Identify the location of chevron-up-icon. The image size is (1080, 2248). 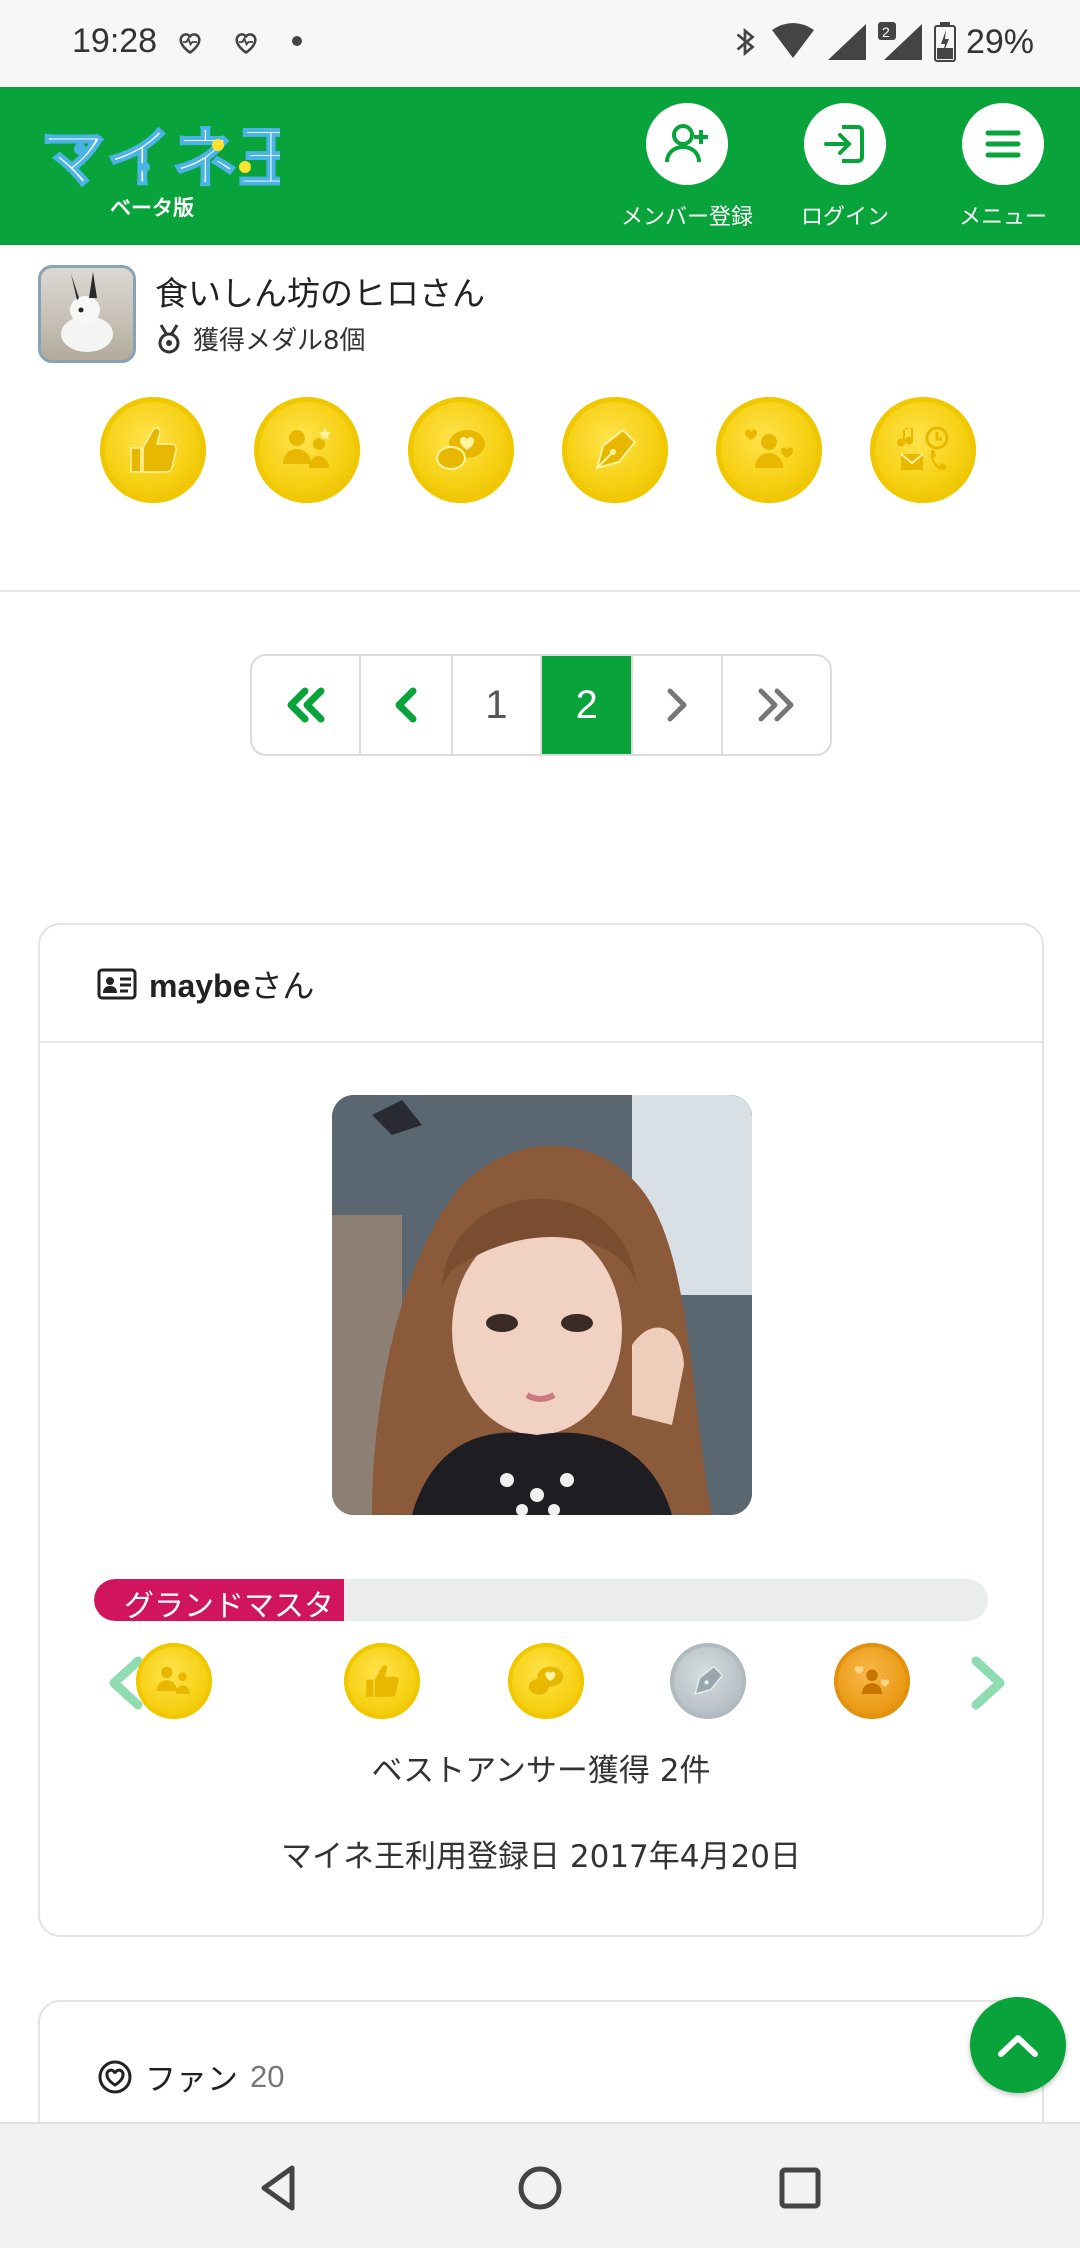
(1018, 2046).